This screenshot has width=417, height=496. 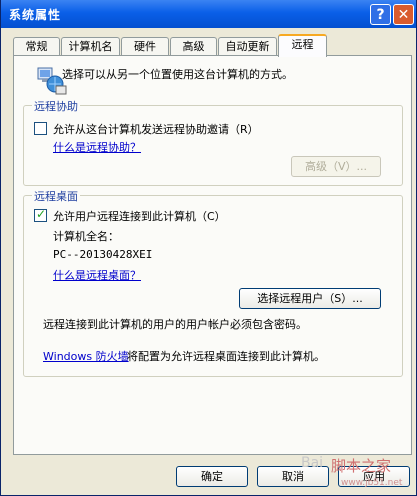 I want to click on remote-assistance-legend: 远程协助, so click(x=56, y=106).